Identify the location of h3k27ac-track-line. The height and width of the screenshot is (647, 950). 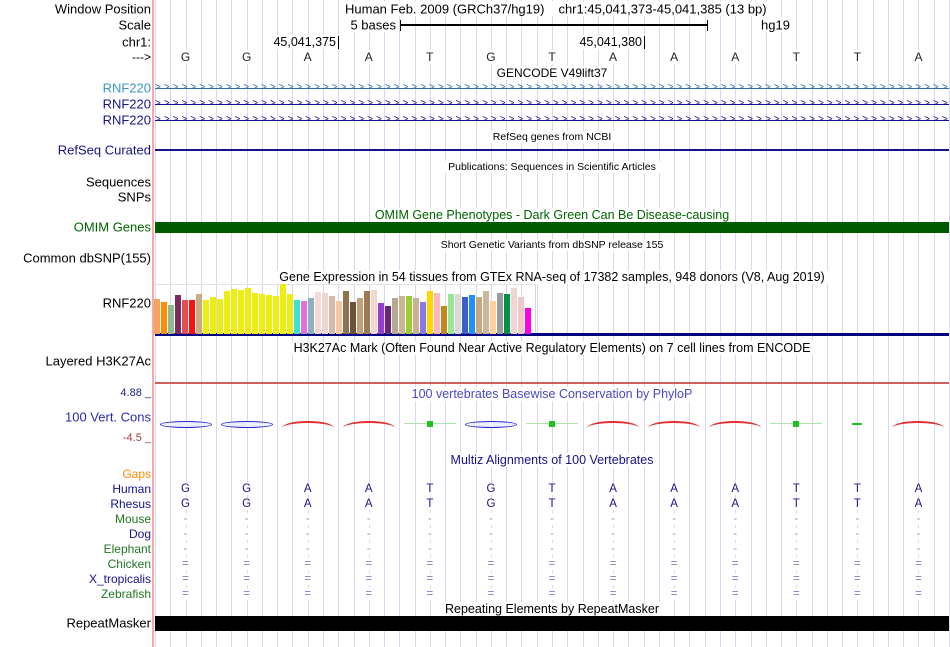
(552, 383).